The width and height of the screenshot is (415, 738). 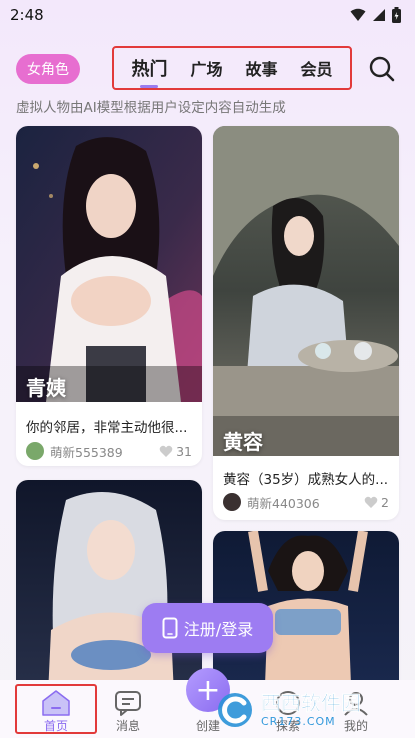 I want to click on creator-name: 萌新440306, so click(x=283, y=503).